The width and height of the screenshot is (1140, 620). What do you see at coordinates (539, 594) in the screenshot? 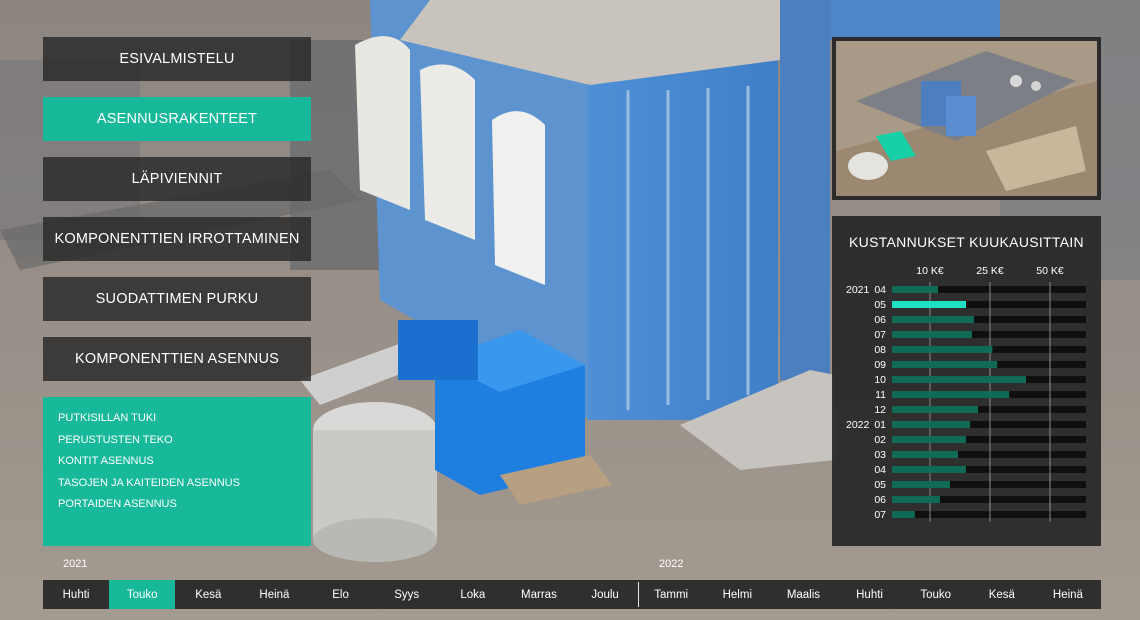
I see `timeline-month-8: Marras` at bounding box center [539, 594].